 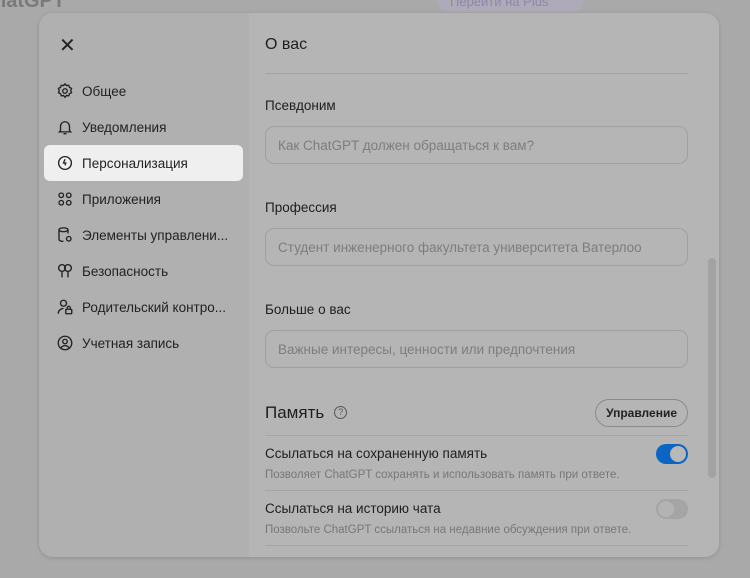 I want to click on sidebar-item-notifications: Уведомления, so click(x=143, y=127).